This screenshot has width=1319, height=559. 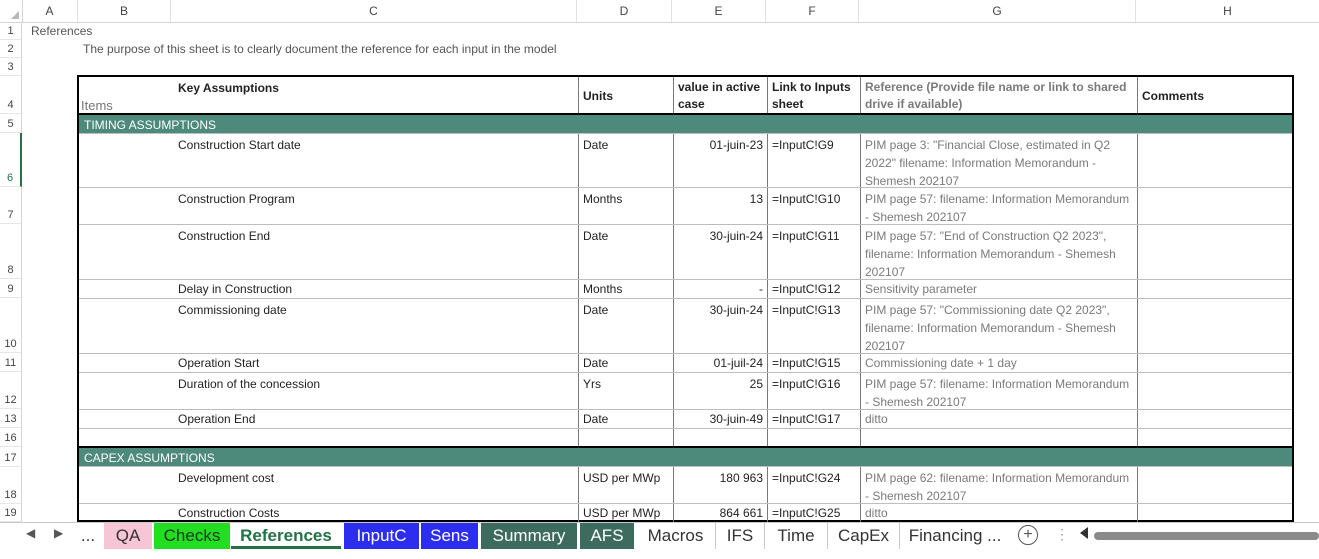 I want to click on assumption-label: Duration of the concession, so click(x=329, y=391).